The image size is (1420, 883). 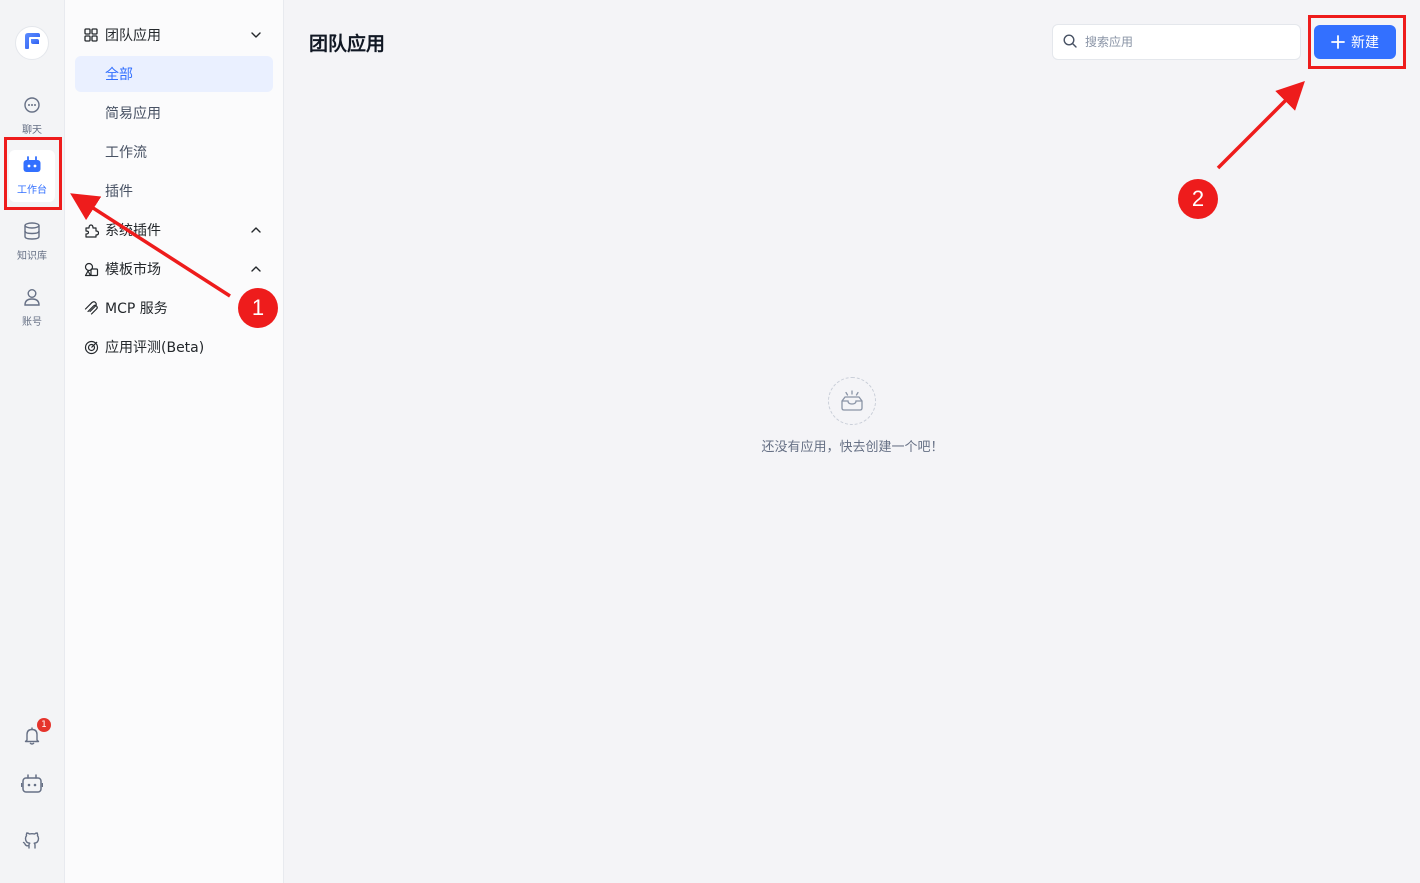 I want to click on target-icon, so click(x=91, y=347).